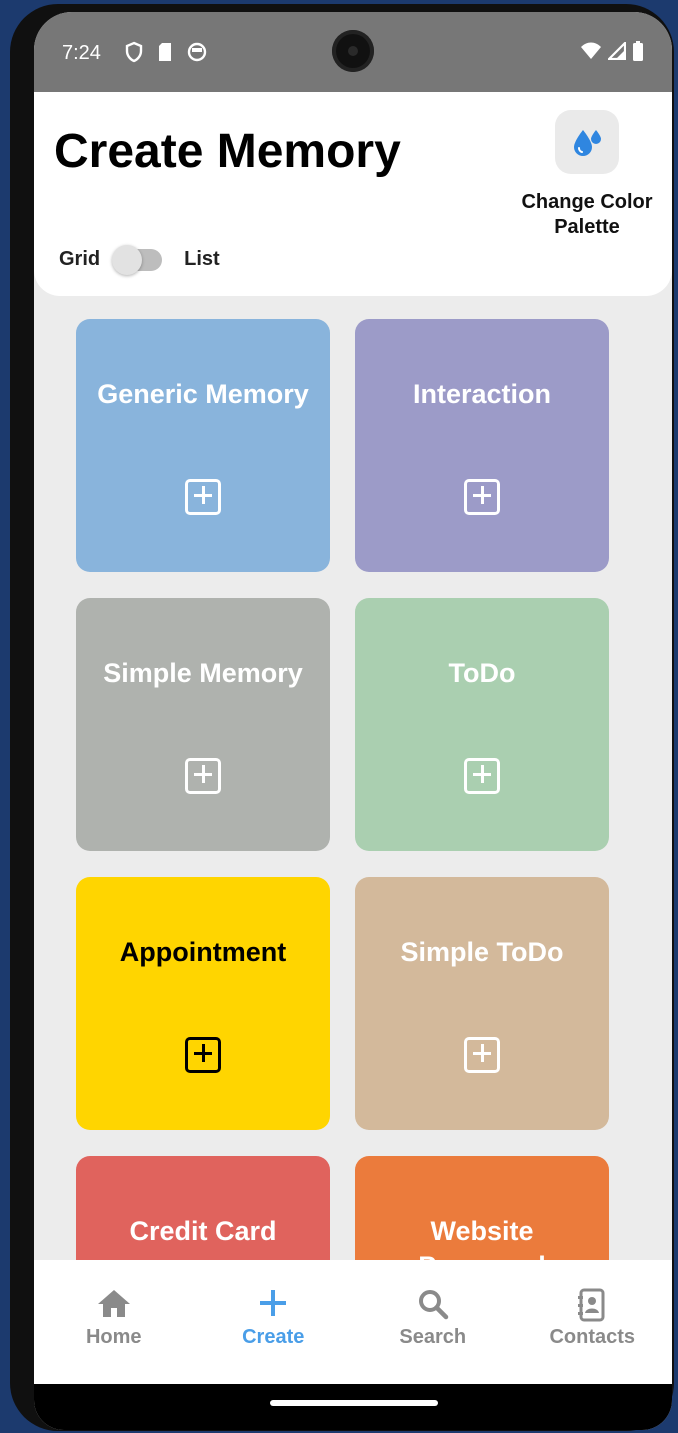 Image resolution: width=678 pixels, height=1433 pixels. Describe the element at coordinates (638, 51) in the screenshot. I see `battery-icon` at that location.